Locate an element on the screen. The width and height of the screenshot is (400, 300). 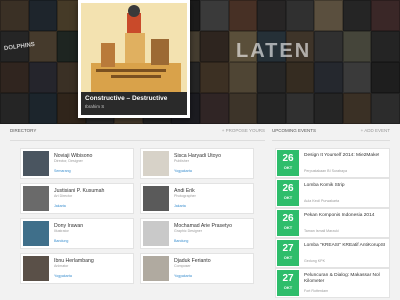
person-role: Graphic Designer is located at coordinates (188, 231).